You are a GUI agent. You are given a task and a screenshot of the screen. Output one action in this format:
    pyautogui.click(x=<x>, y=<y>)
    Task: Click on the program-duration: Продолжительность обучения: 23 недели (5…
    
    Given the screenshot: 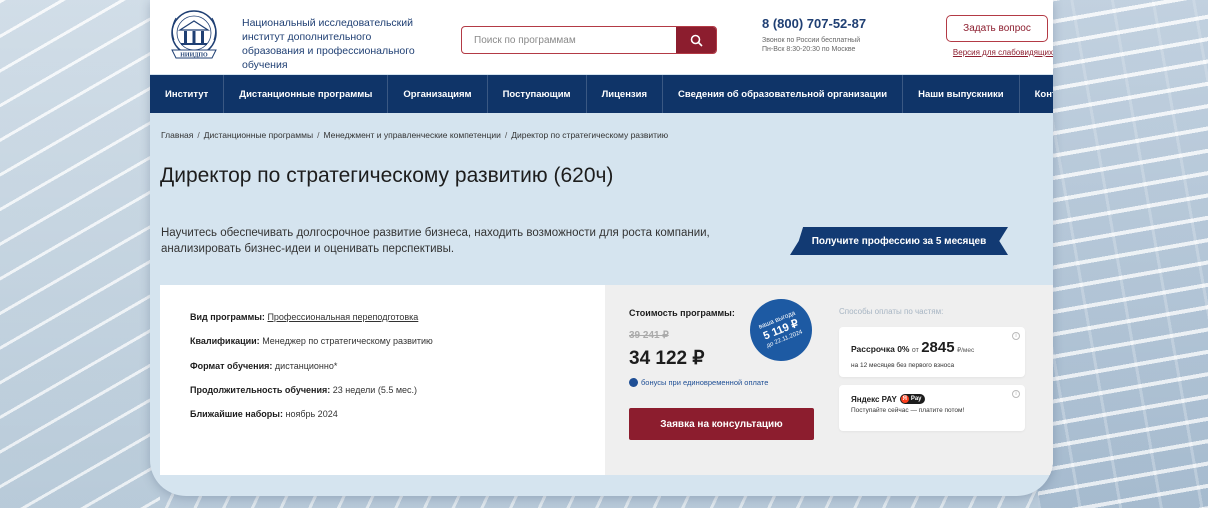 What is the action you would take?
    pyautogui.click(x=303, y=390)
    